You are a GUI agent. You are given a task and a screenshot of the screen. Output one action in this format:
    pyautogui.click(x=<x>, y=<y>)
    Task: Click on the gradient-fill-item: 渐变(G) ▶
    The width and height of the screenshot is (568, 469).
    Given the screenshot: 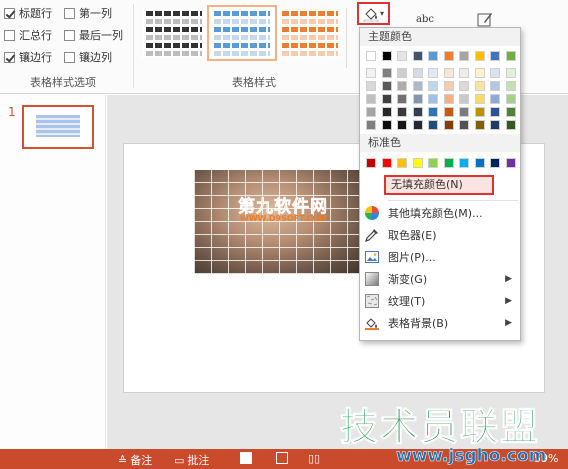 What is the action you would take?
    pyautogui.click(x=440, y=279)
    